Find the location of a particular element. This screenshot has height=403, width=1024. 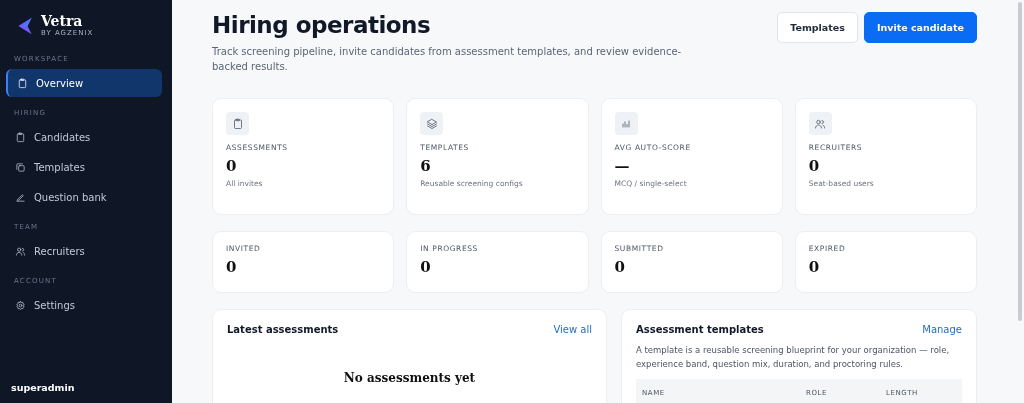

copy-icon is located at coordinates (20, 167).